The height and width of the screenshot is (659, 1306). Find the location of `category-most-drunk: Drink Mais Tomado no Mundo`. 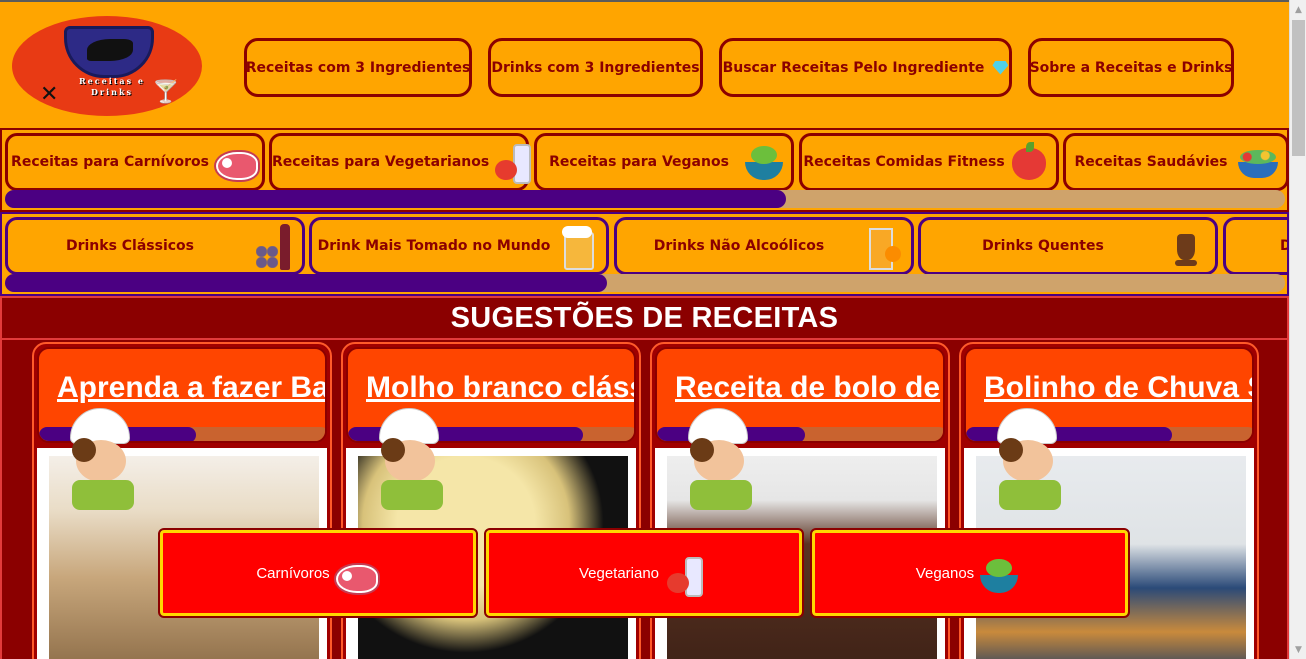

category-most-drunk: Drink Mais Tomado no Mundo is located at coordinates (459, 246).